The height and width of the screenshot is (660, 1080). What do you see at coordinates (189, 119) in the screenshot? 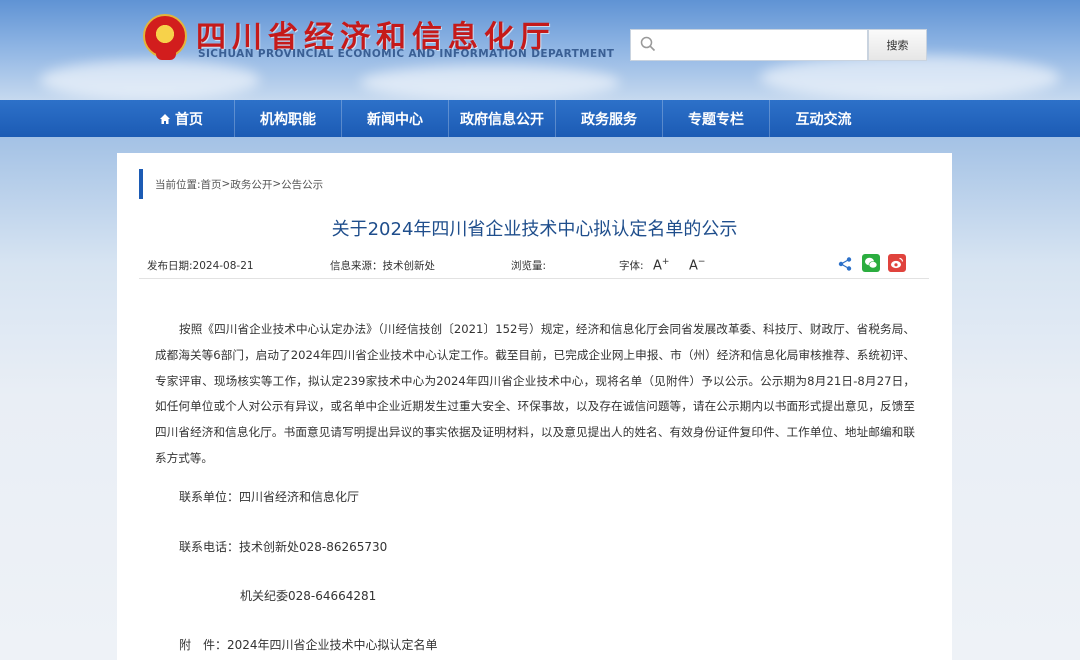
I see `nav-item-label: 首页` at bounding box center [189, 119].